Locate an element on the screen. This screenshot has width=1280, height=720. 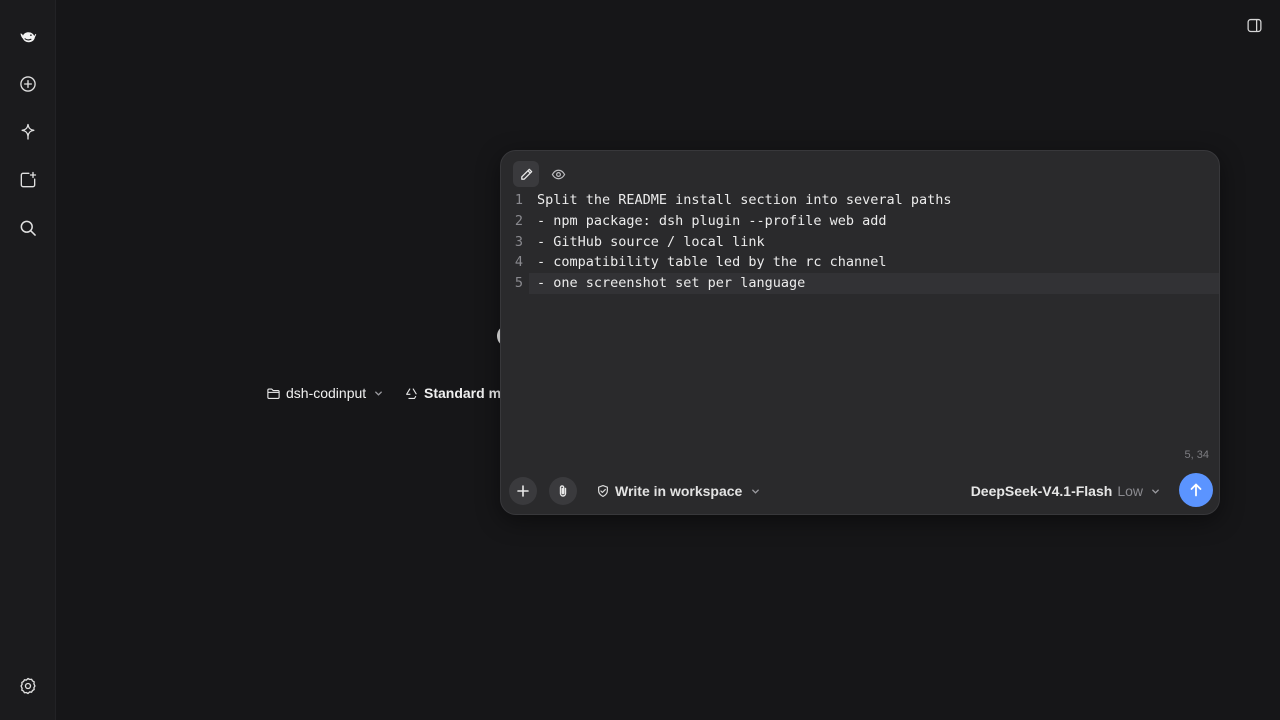
code-line: 3 - GitHub source / local link is located at coordinates (860, 242).